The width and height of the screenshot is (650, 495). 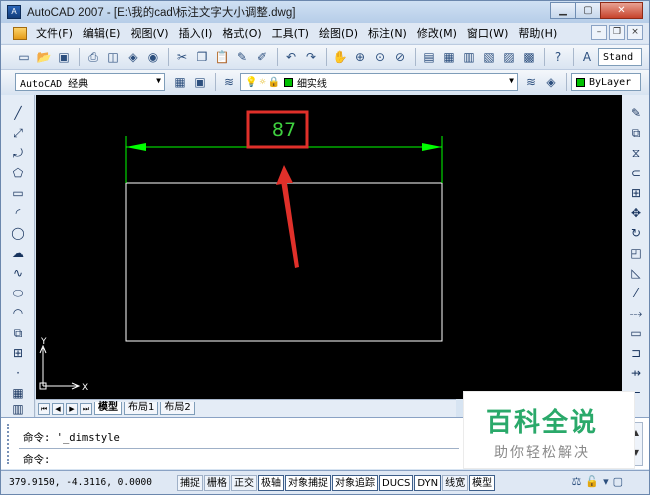 I want to click on match-properties-icon: ✎, so click(x=242, y=57).